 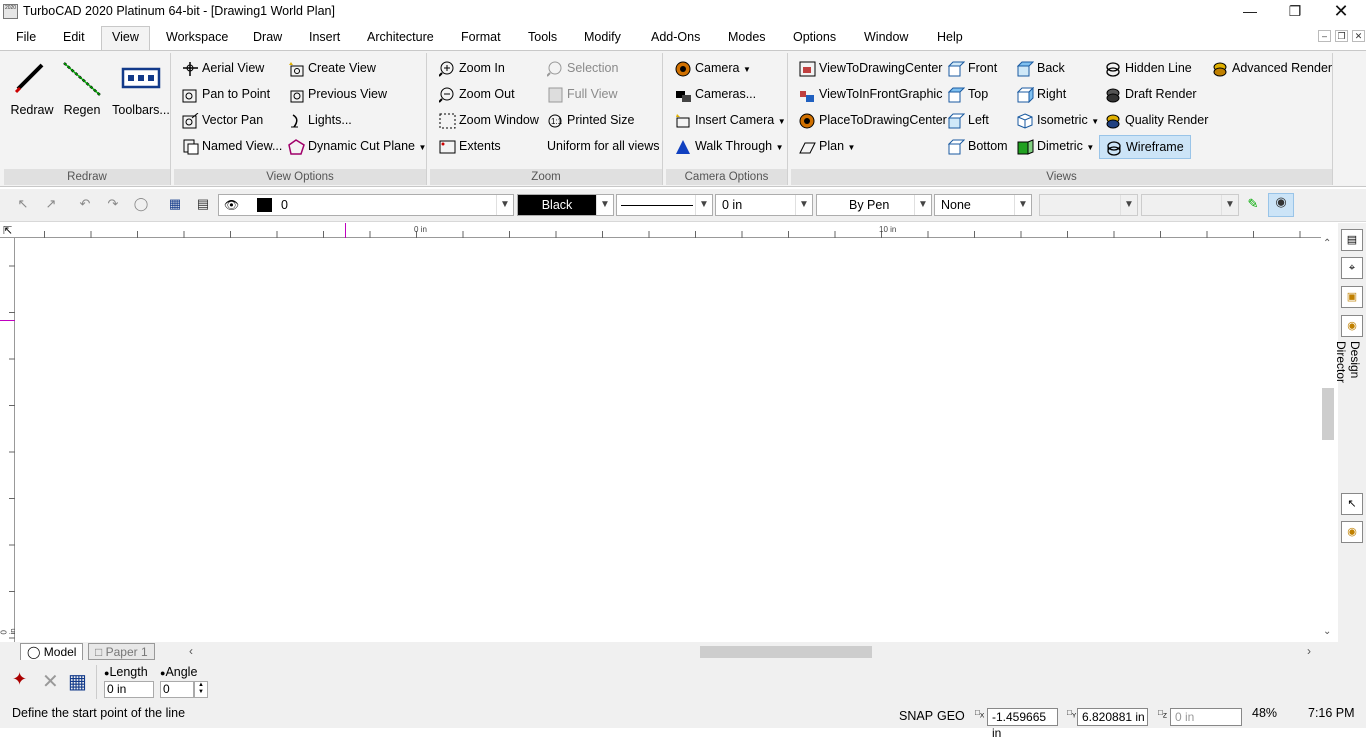 What do you see at coordinates (873, 120) in the screenshot?
I see `place-to-drawing-center-button: PlaceToDrawingCenter` at bounding box center [873, 120].